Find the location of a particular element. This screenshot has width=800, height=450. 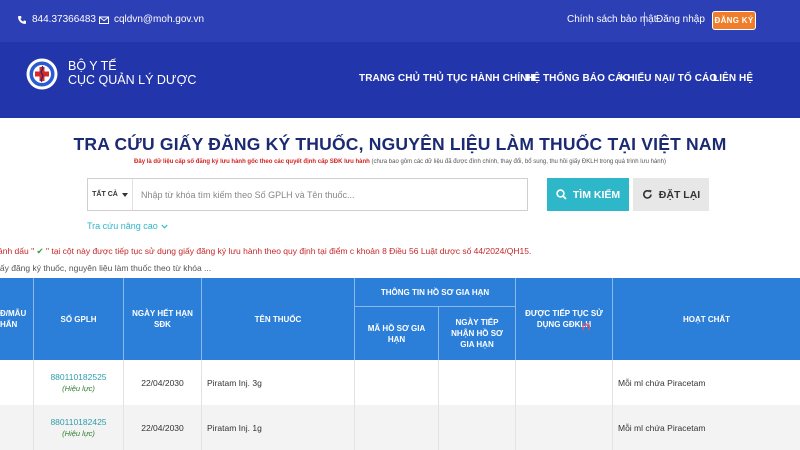

mail-icon is located at coordinates (104, 20).